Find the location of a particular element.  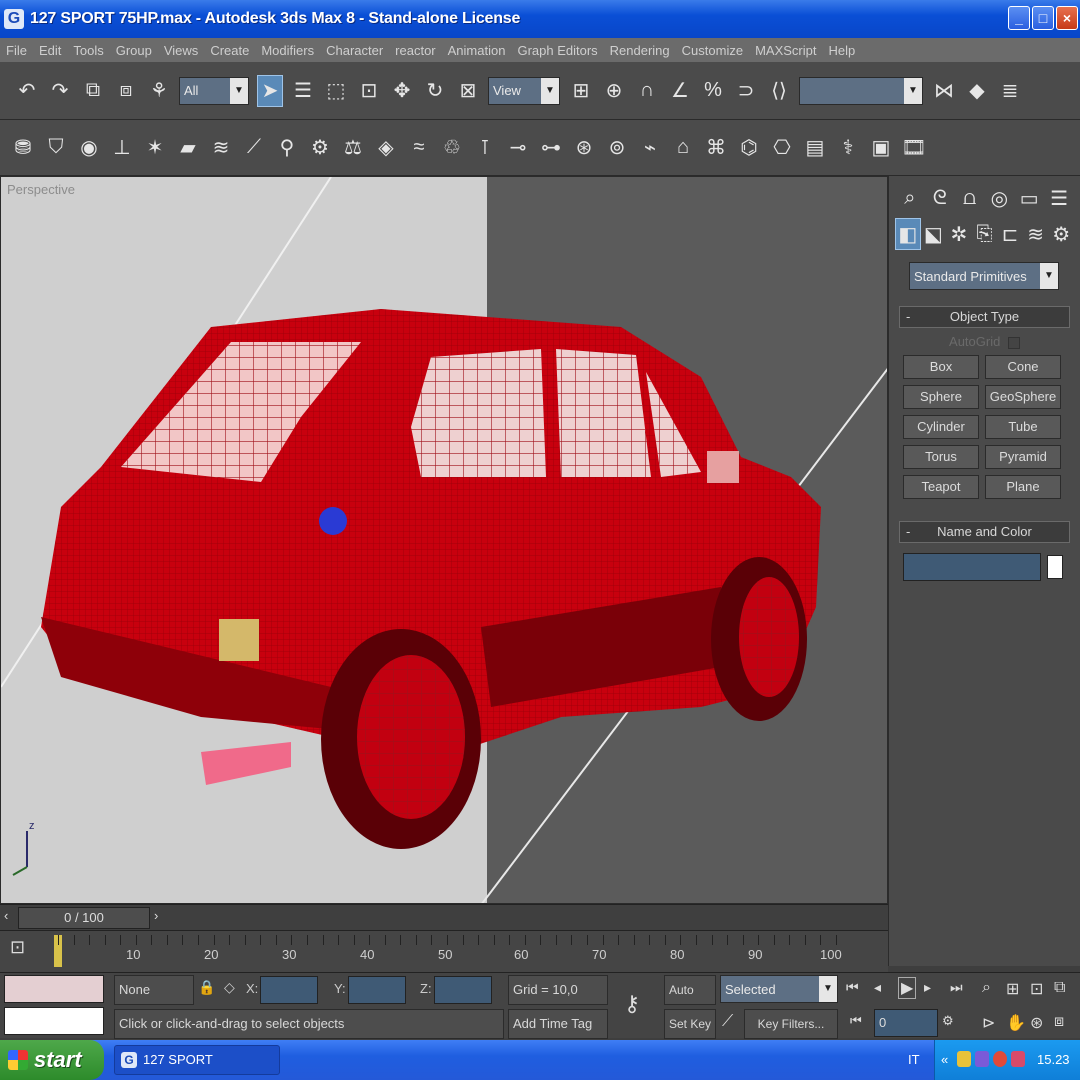

torus-button: Torus is located at coordinates (941, 457).